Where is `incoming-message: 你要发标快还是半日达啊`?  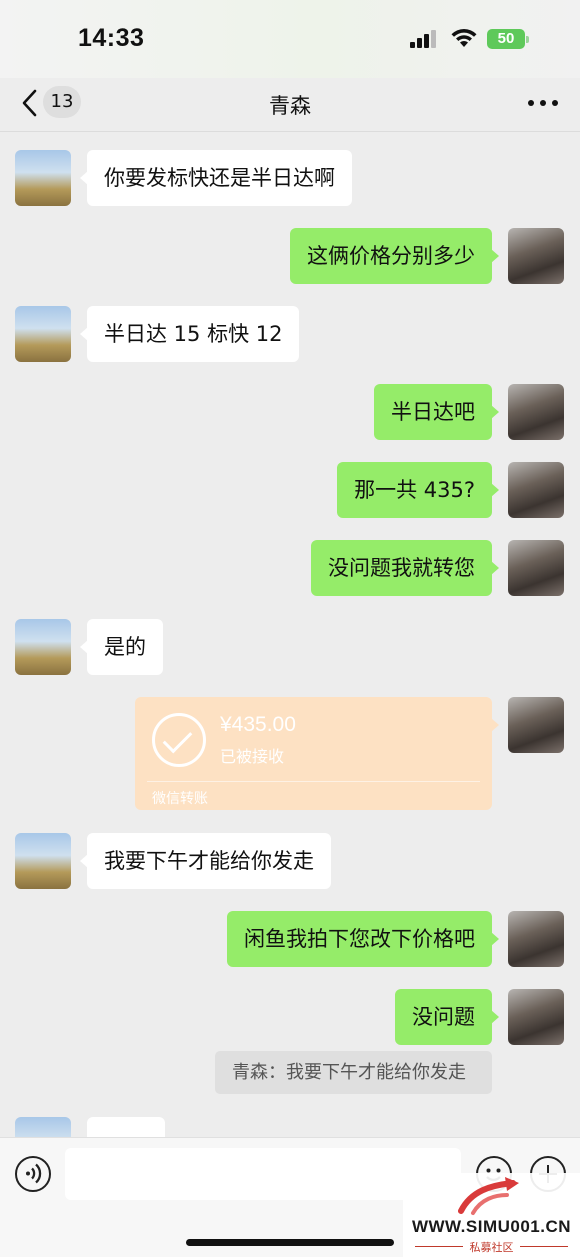
incoming-message: 你要发标快还是半日达啊 is located at coordinates (216, 178).